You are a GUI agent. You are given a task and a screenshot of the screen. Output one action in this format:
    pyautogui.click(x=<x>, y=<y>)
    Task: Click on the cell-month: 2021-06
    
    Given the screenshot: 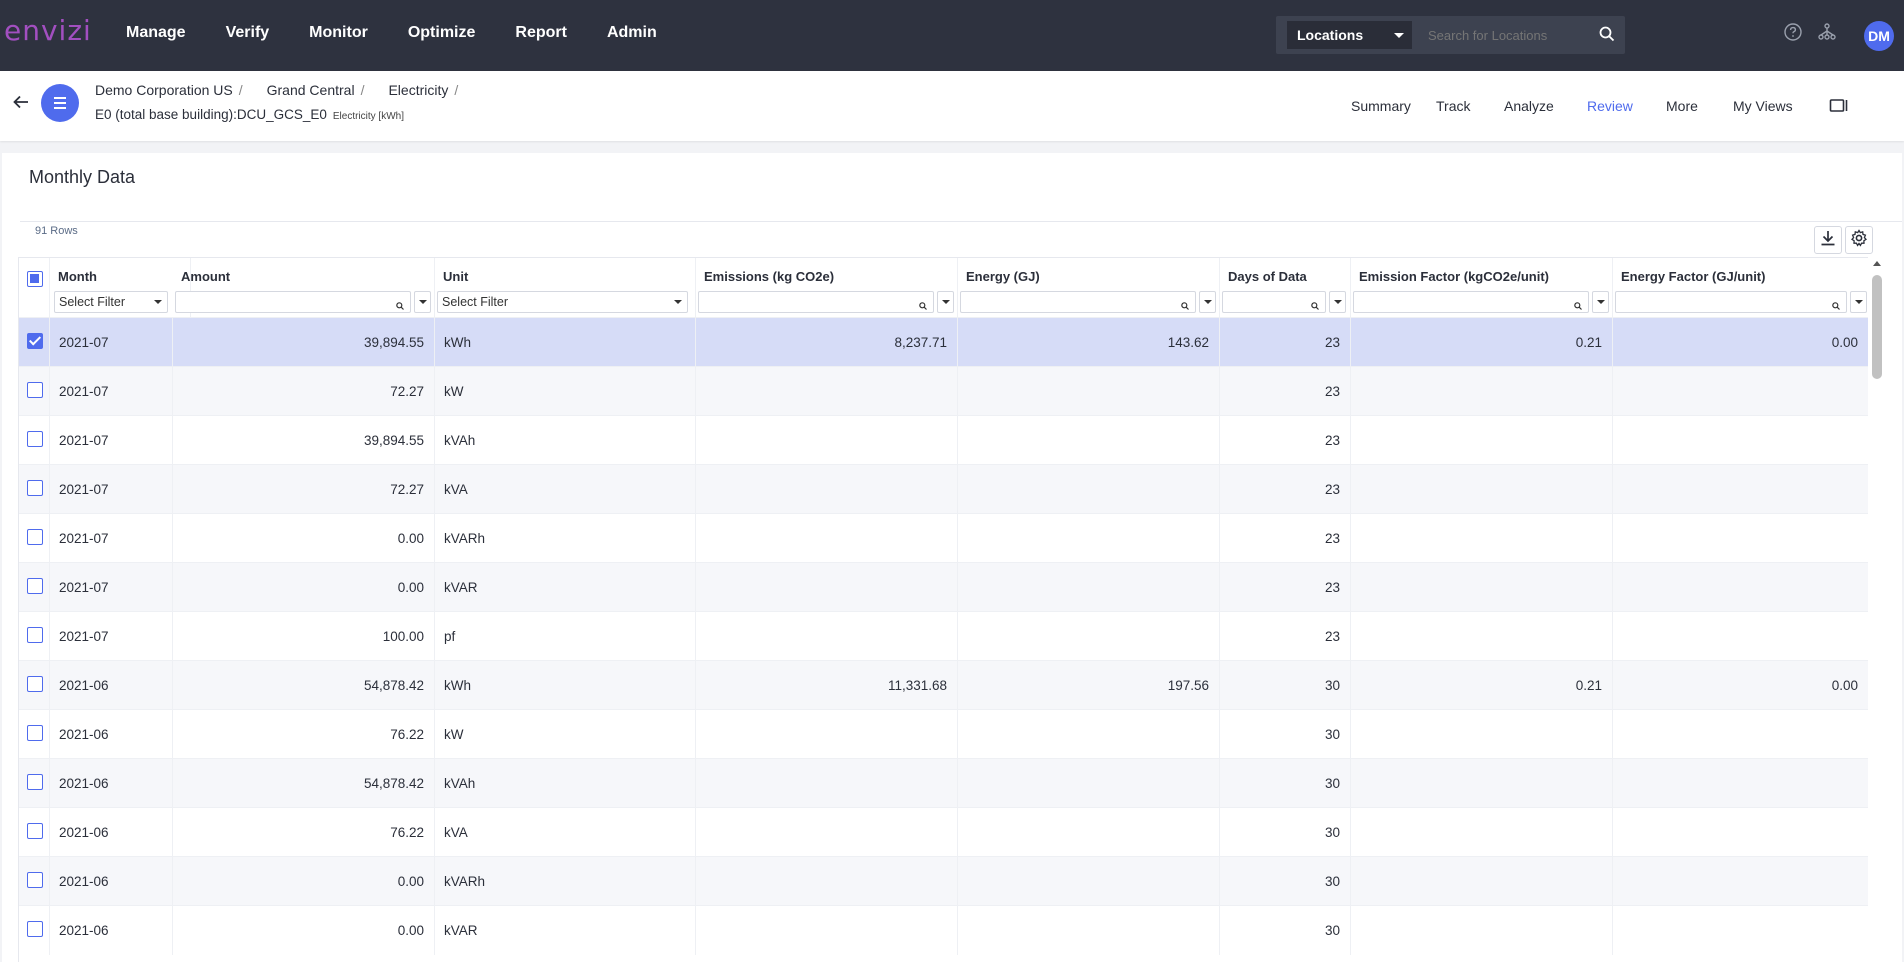 What is the action you would take?
    pyautogui.click(x=111, y=832)
    